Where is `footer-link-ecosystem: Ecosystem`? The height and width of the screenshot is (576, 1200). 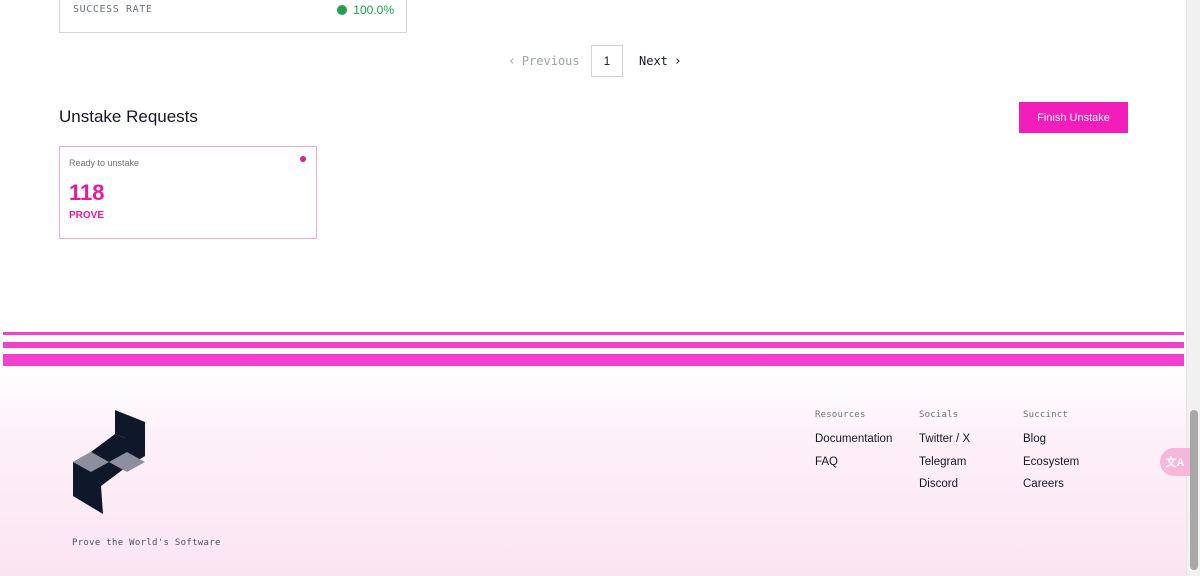 footer-link-ecosystem: Ecosystem is located at coordinates (1051, 463).